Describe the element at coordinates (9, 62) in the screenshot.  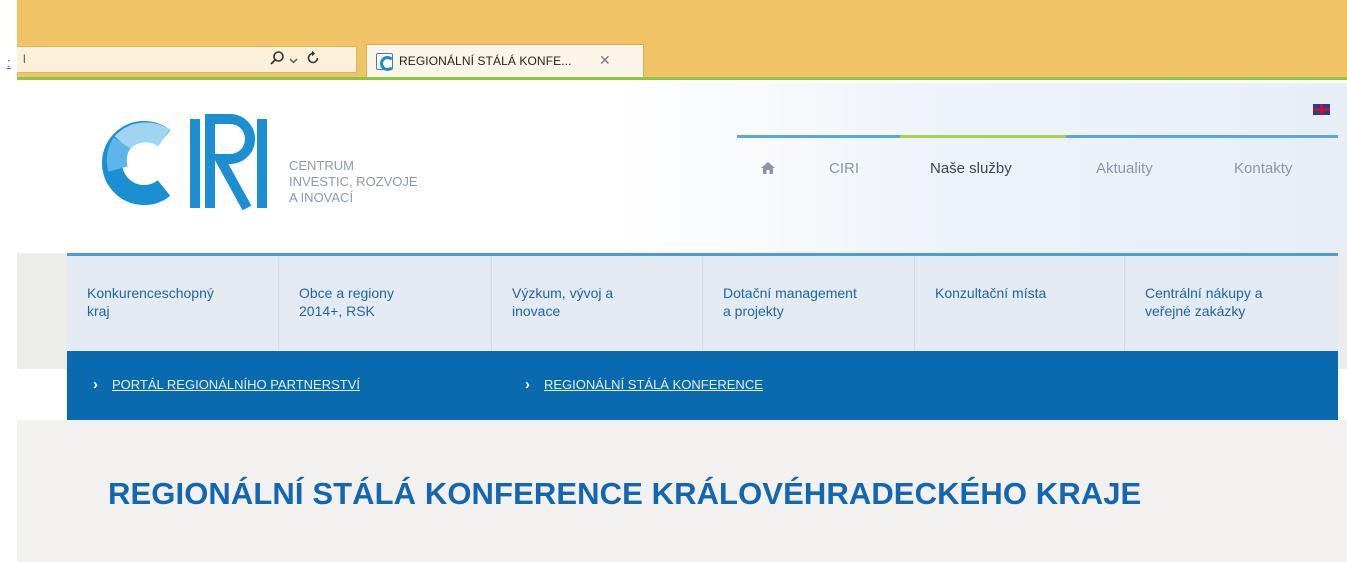
I see `stray-link: :` at that location.